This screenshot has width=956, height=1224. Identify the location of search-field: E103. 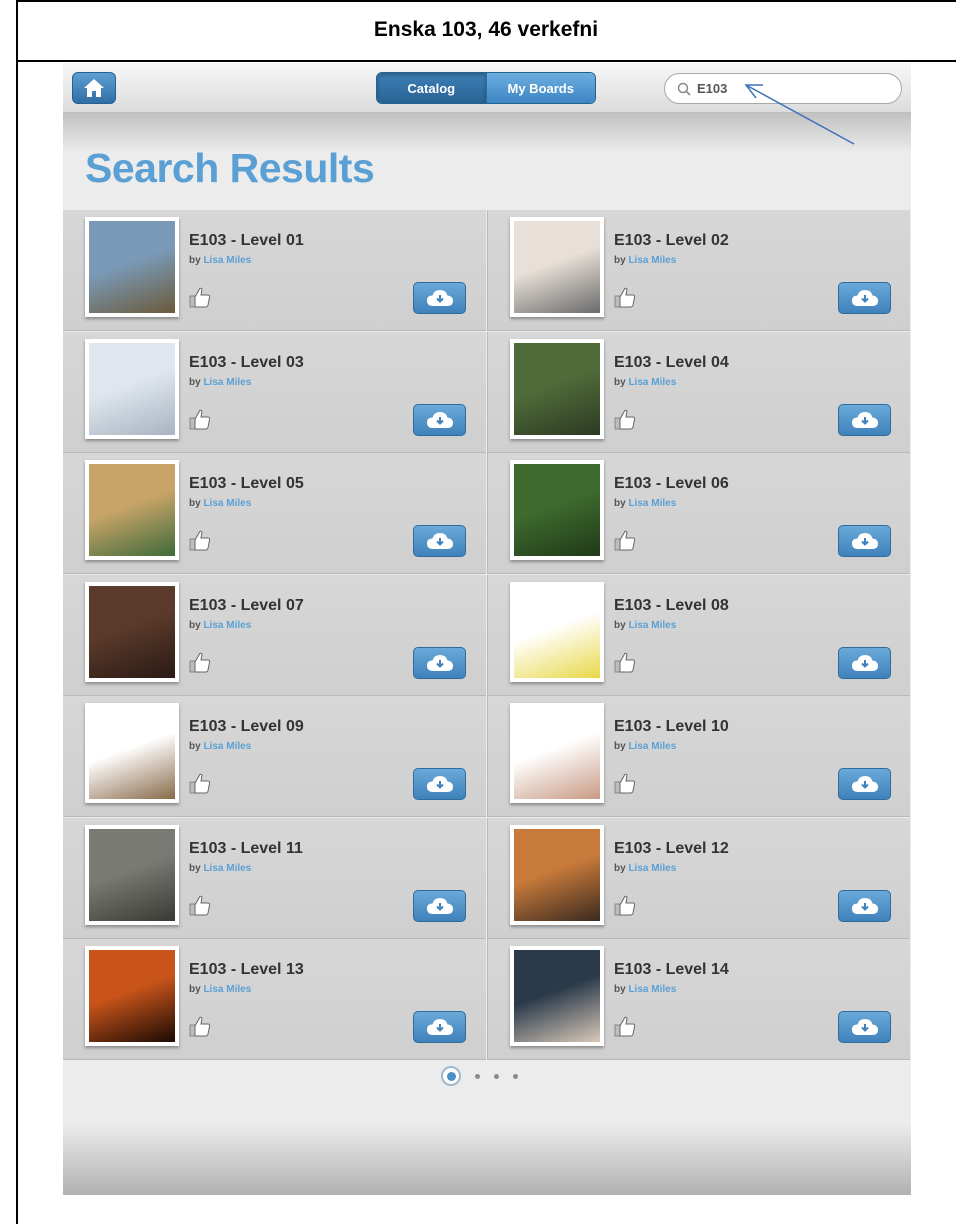
(783, 88).